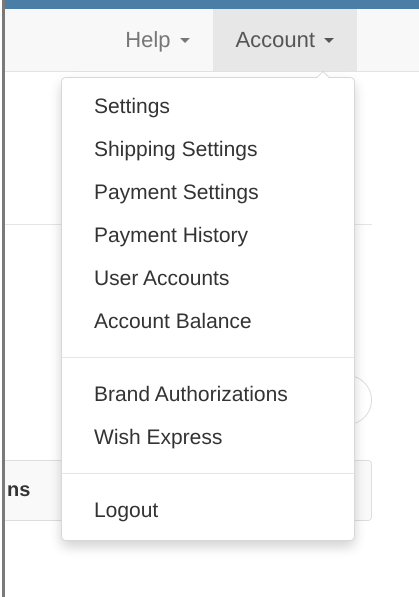  What do you see at coordinates (284, 40) in the screenshot?
I see `nav-menu: Account` at bounding box center [284, 40].